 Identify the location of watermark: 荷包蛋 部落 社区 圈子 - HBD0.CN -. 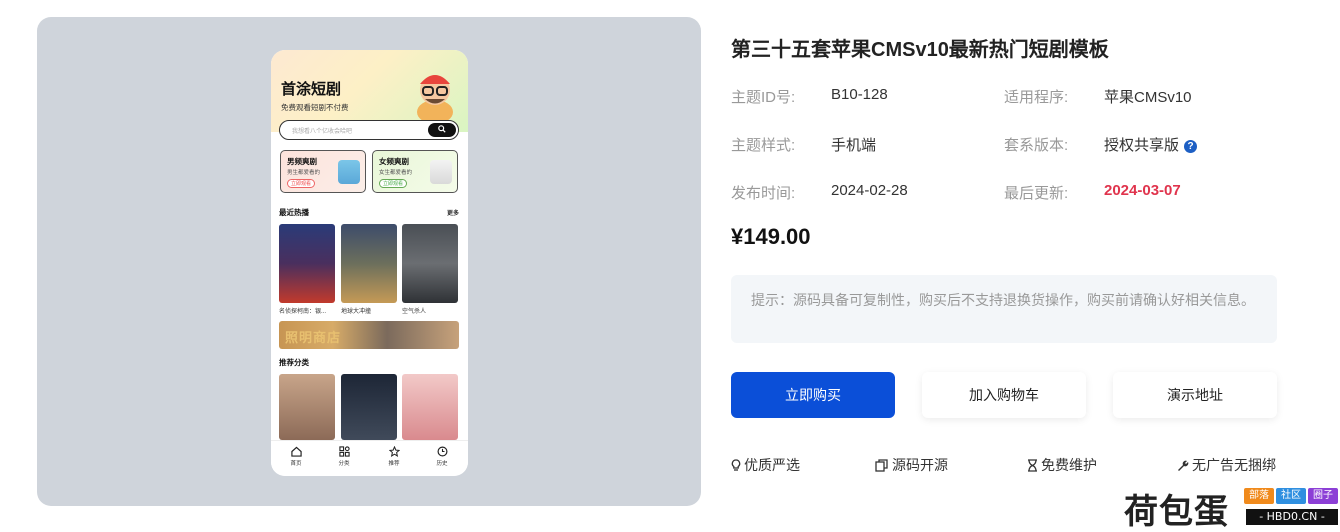
(1231, 508).